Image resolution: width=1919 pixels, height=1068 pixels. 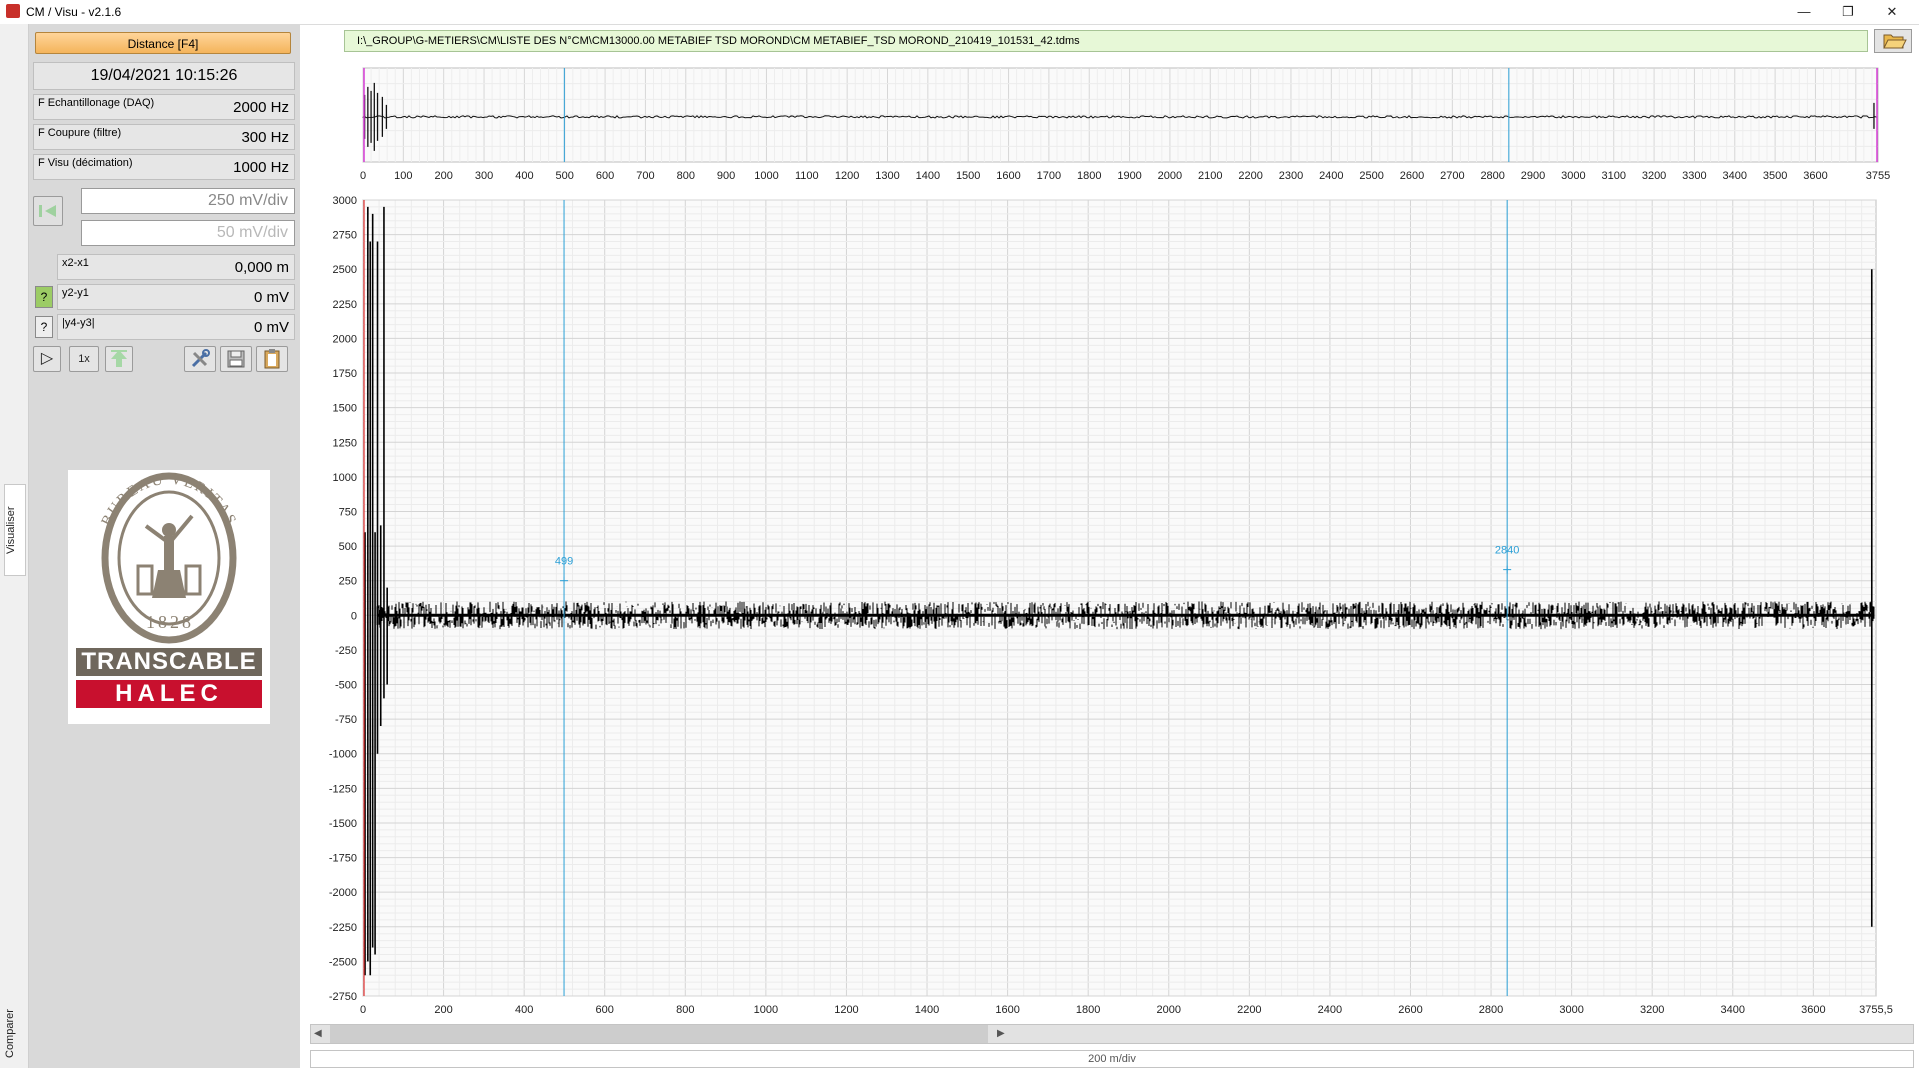 What do you see at coordinates (524, 1010) in the screenshot?
I see `main-x-tick-label: 400` at bounding box center [524, 1010].